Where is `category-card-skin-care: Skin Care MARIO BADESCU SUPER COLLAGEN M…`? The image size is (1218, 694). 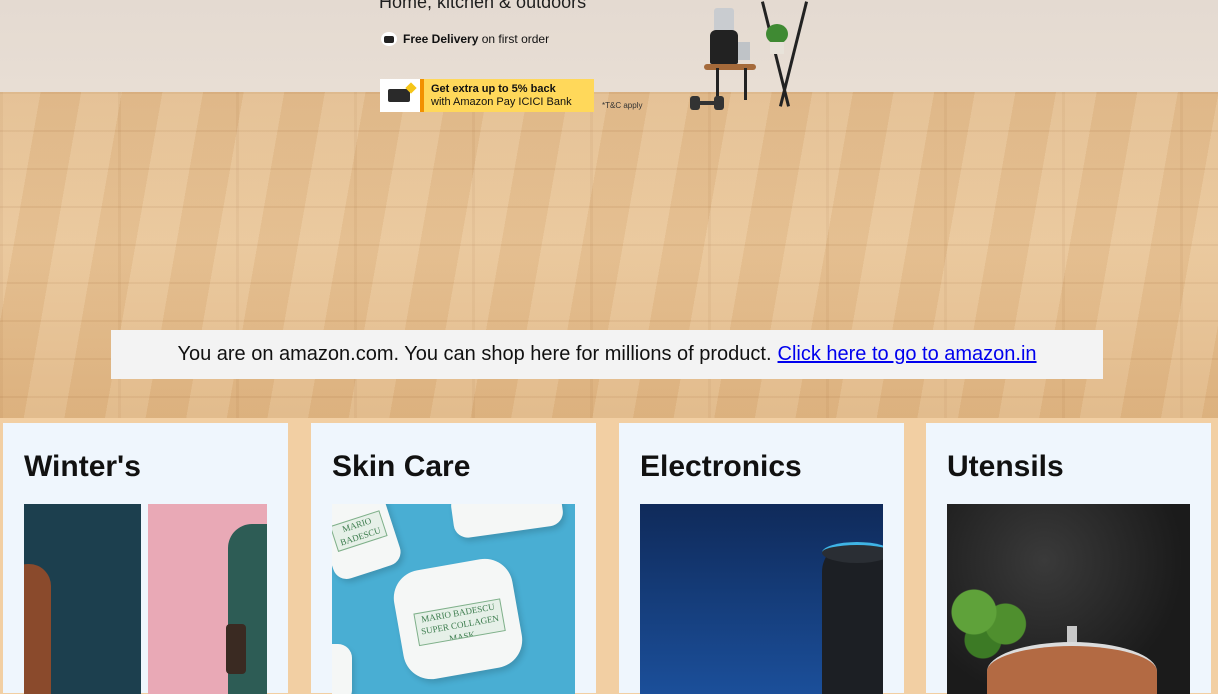
category-card-skin-care: Skin Care MARIO BADESCU SUPER COLLAGEN M… is located at coordinates (453, 558).